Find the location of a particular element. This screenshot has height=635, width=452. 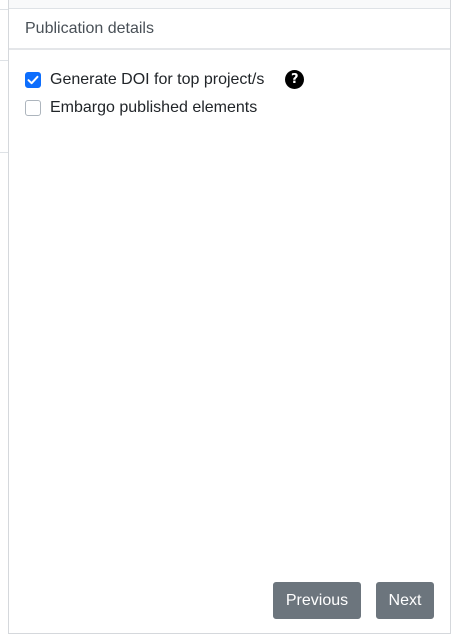

embargo-label: Embargo published elements is located at coordinates (153, 108).